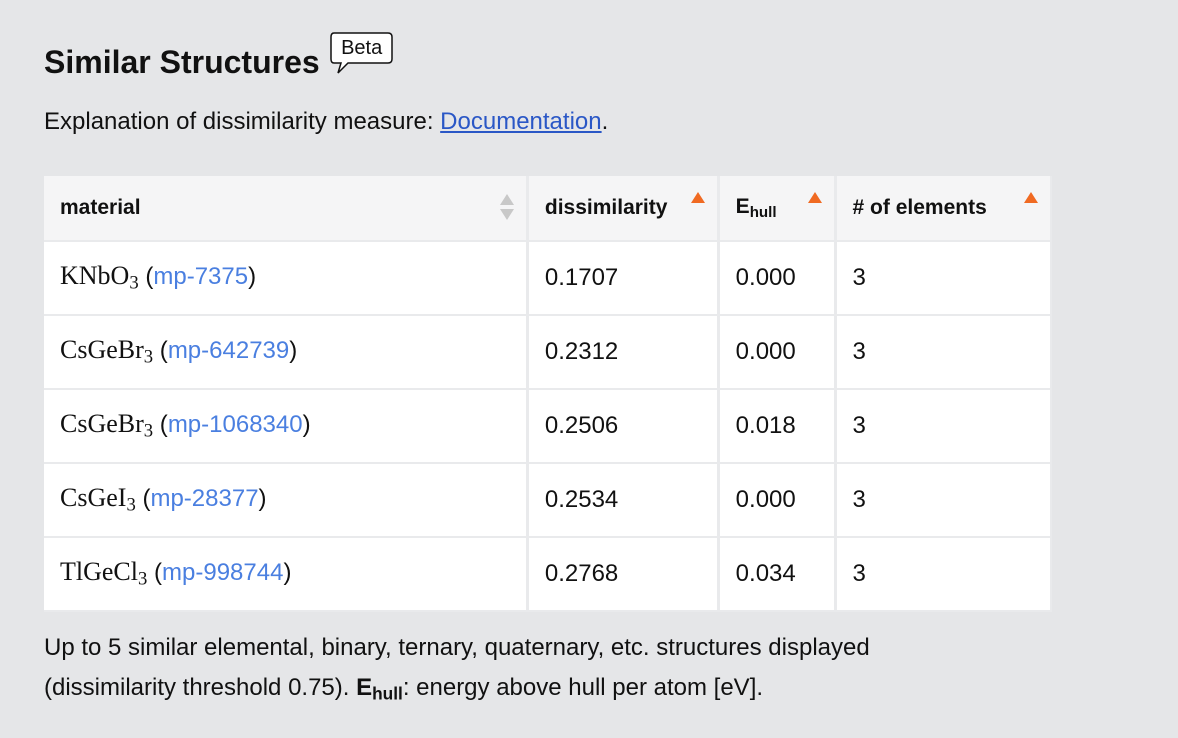  Describe the element at coordinates (285, 278) in the screenshot. I see `material-cell: KNbO3 (mp-7375)` at that location.